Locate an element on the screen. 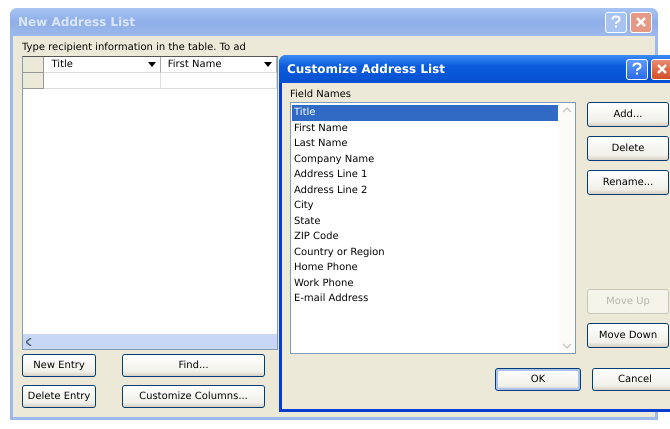  column-header: Title is located at coordinates (102, 65).